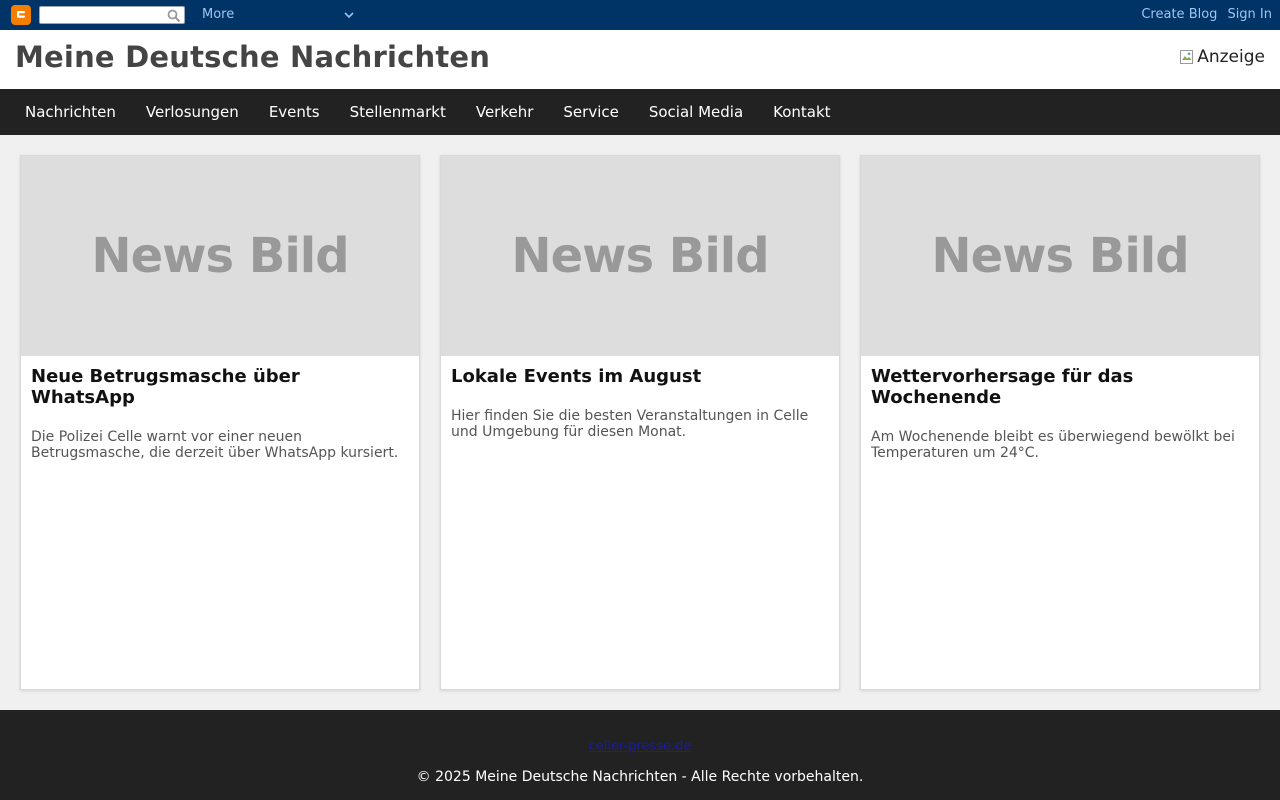 The height and width of the screenshot is (800, 1280). Describe the element at coordinates (218, 14) in the screenshot. I see `navbar-more-label: More` at that location.